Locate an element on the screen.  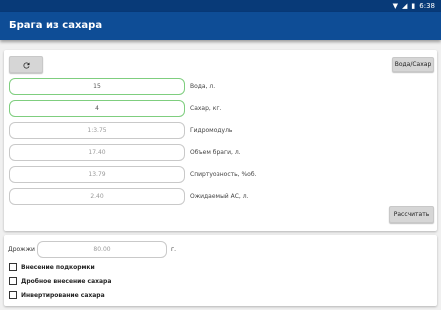
invert-sugar-checkbox-row: Инвертирование сахара is located at coordinates (57, 295).